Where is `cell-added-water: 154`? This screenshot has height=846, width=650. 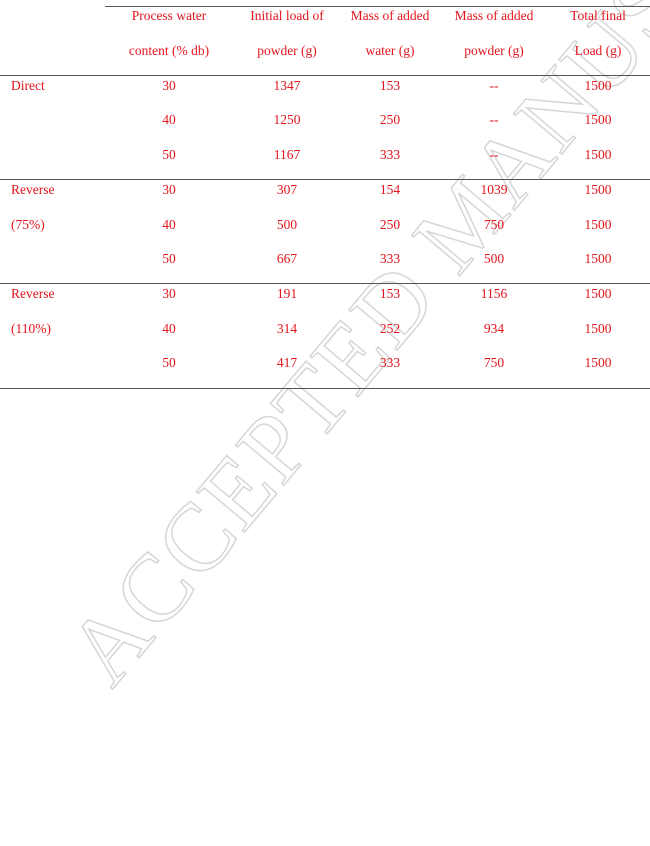 cell-added-water: 154 is located at coordinates (390, 189).